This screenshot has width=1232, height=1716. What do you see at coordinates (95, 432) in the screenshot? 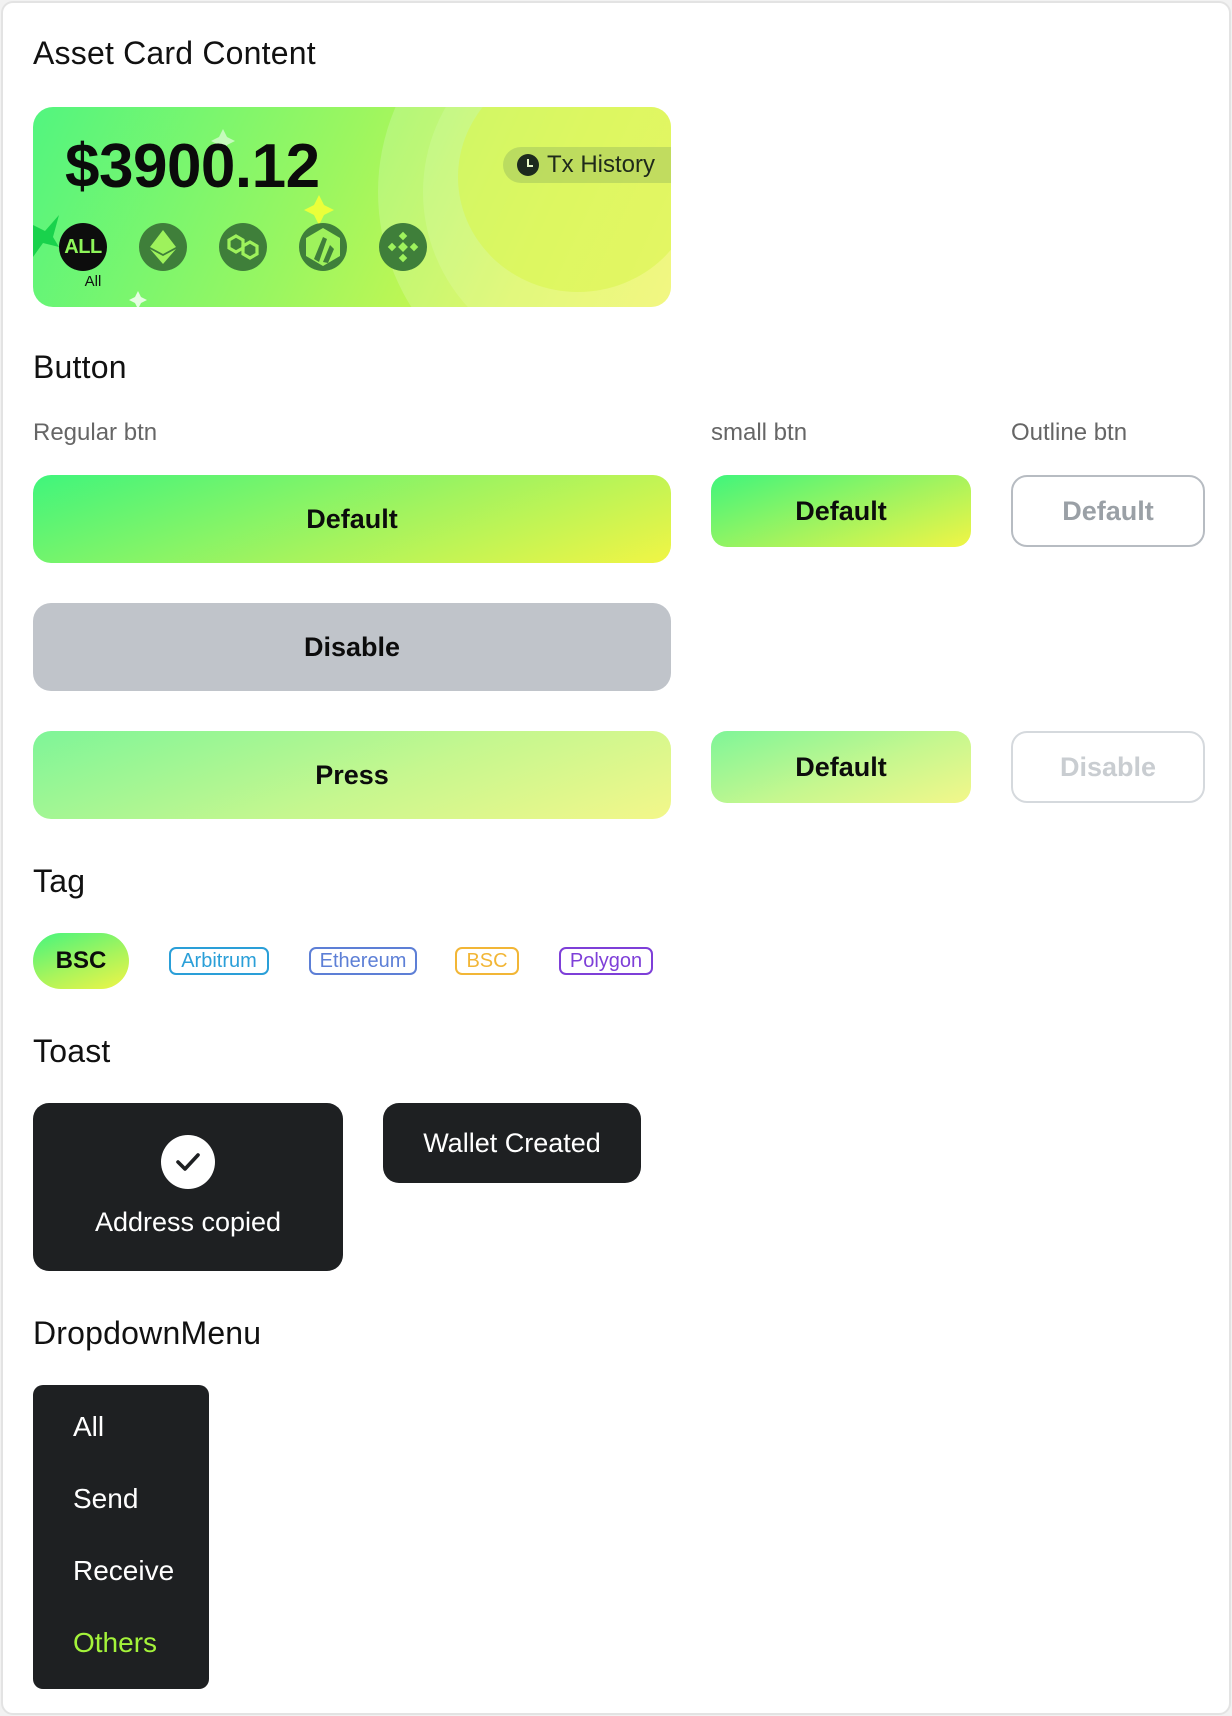
I see `regular-btn-label: Regular btn` at bounding box center [95, 432].